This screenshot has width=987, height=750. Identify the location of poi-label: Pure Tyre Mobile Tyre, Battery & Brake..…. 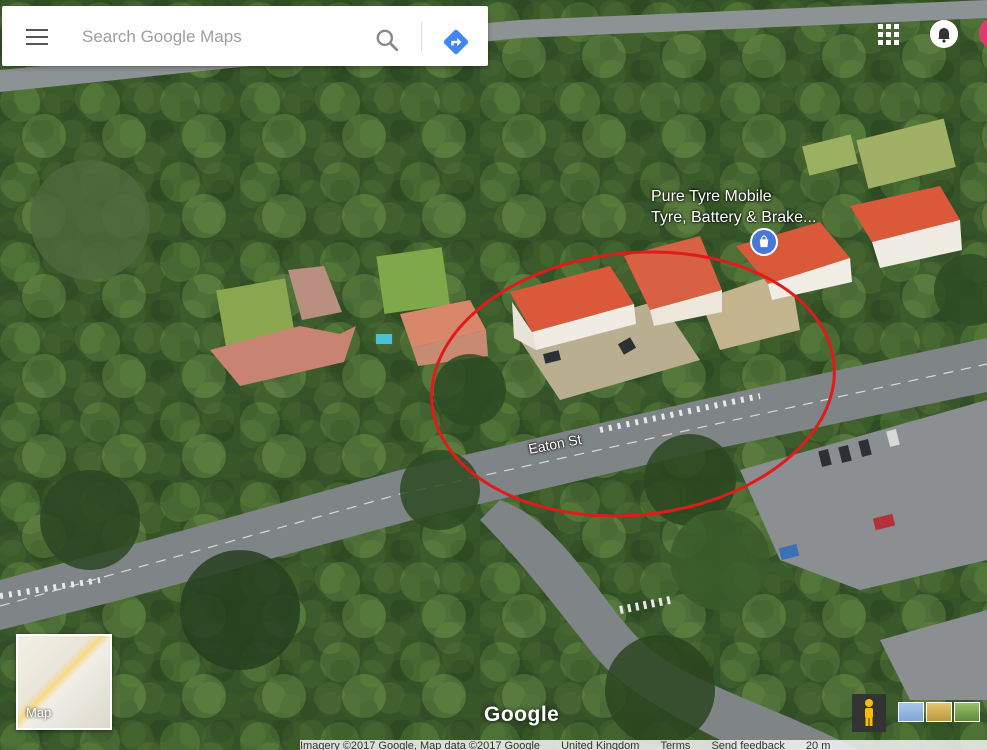
(733, 207).